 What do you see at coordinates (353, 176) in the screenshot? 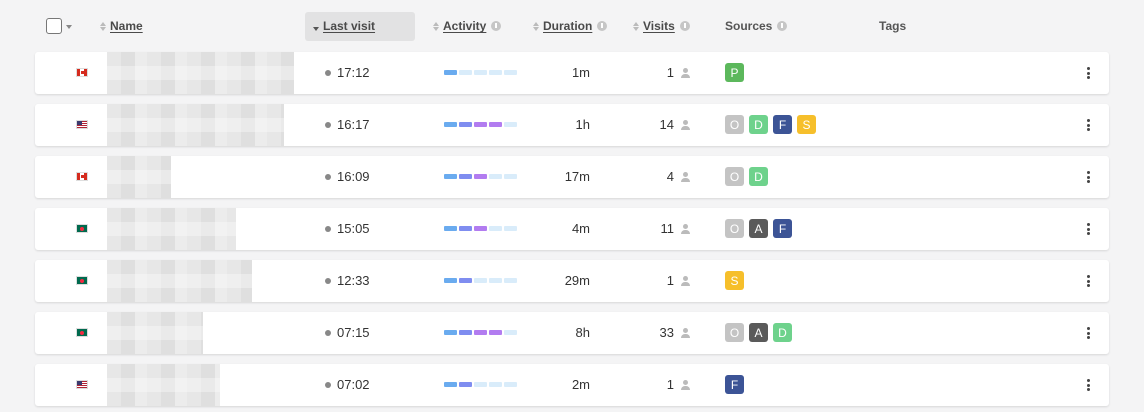
I see `last-visit-time: 16:09` at bounding box center [353, 176].